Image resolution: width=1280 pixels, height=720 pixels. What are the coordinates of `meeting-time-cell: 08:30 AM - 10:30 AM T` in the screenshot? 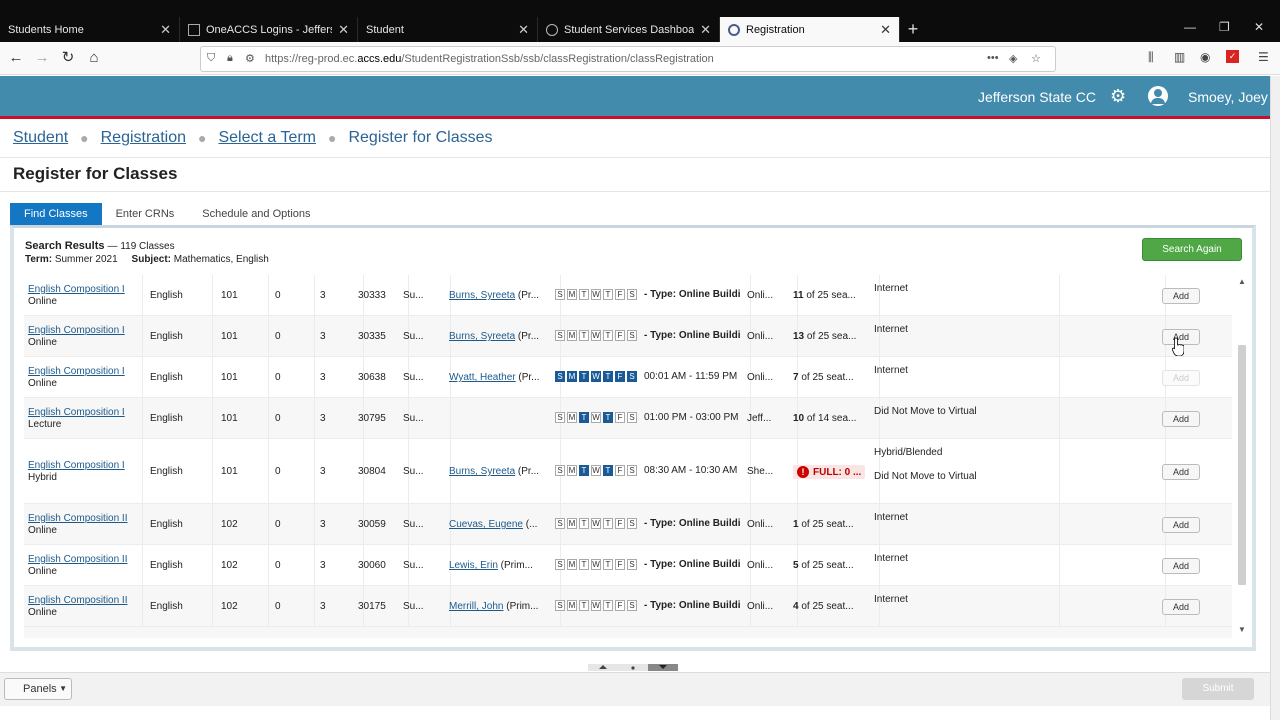 It's located at (692, 470).